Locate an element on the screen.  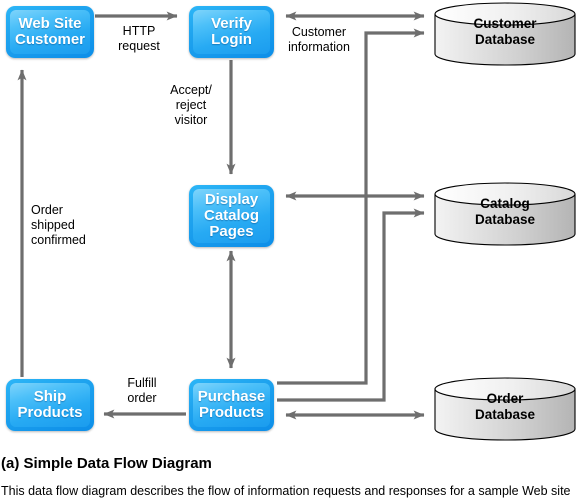
label-accept-reject-visitor: Accept/ reject visitor is located at coordinates (191, 105).